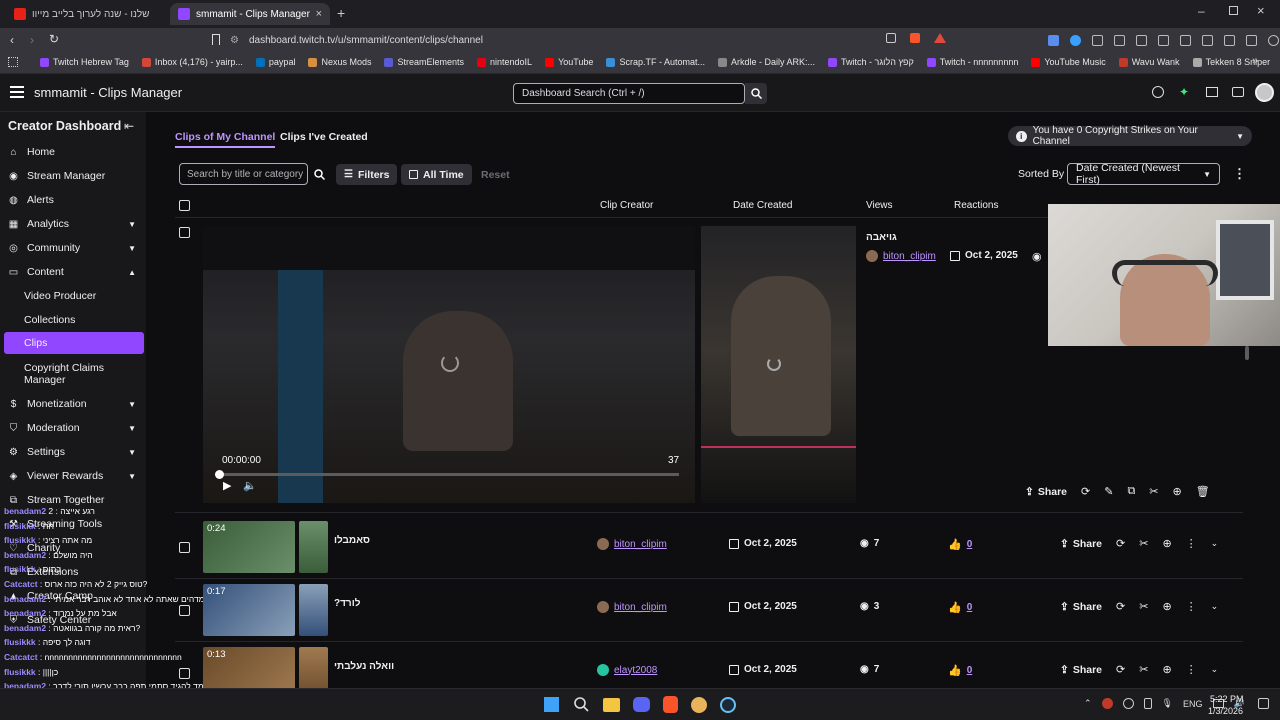  Describe the element at coordinates (569, 62) in the screenshot. I see `bookmark-item: YouTube` at that location.